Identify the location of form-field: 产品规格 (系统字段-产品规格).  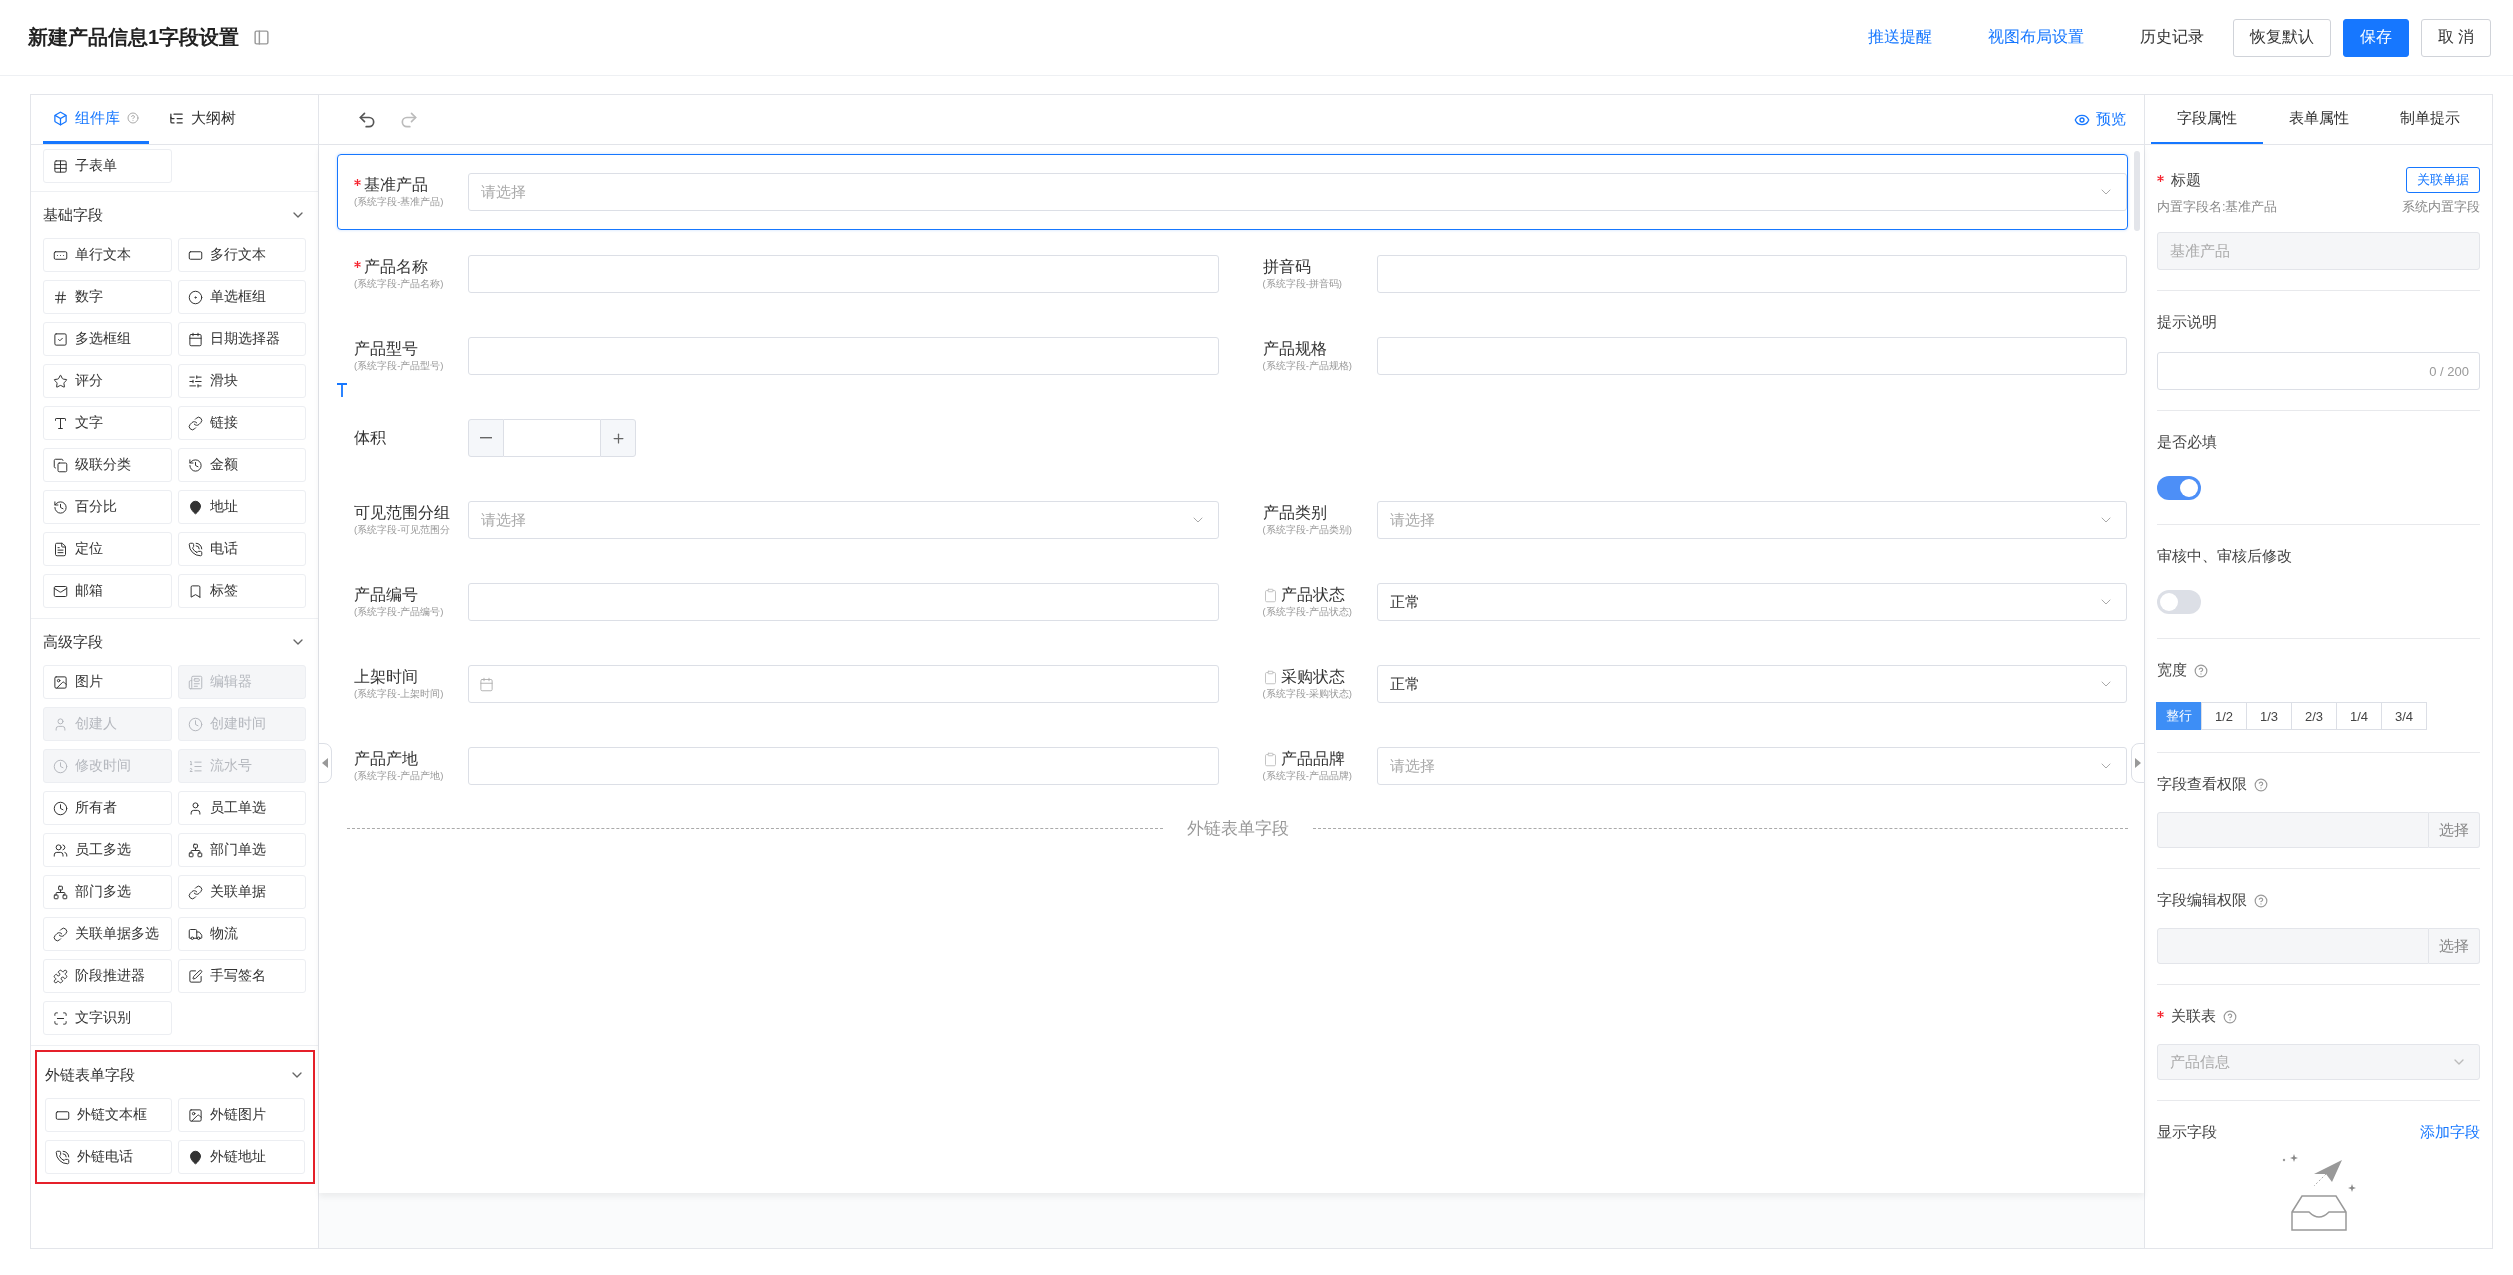
(1686, 356).